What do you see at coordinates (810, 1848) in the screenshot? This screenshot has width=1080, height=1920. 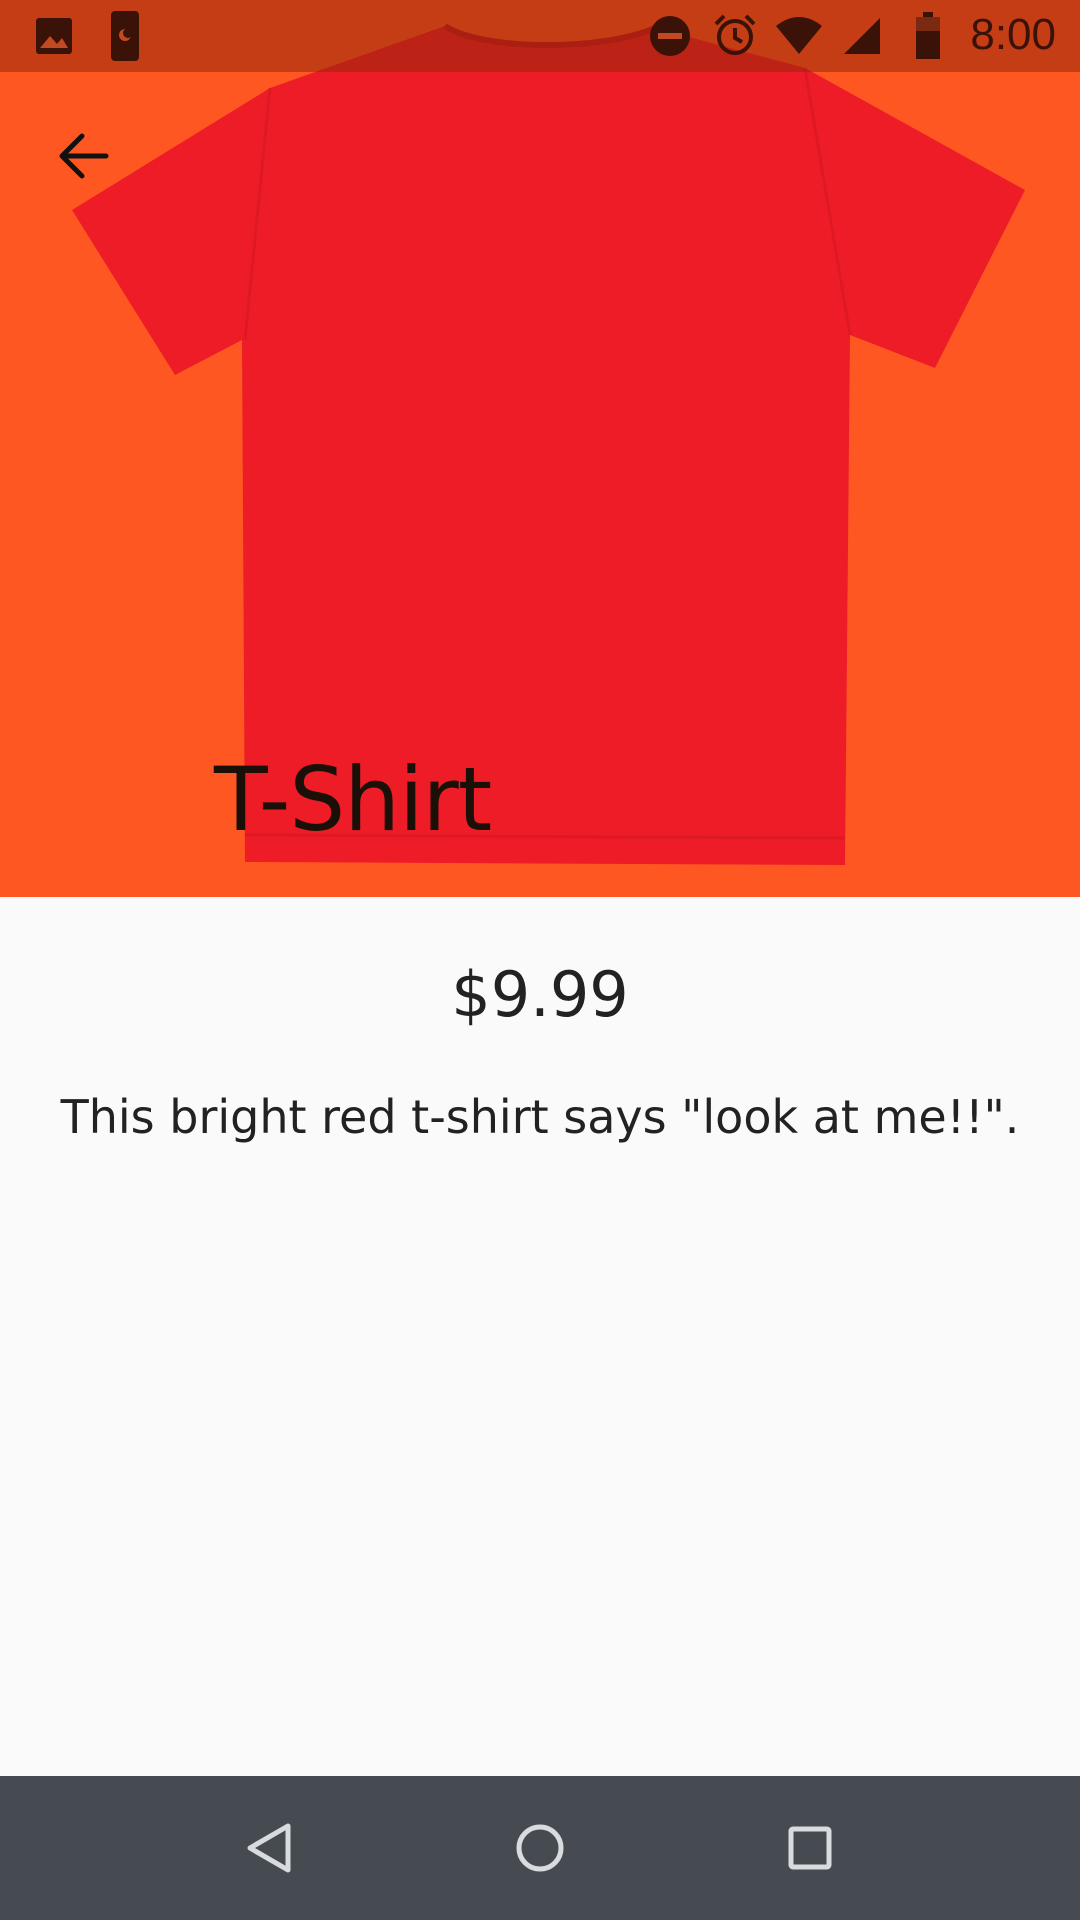 I see `nav-recents-icon` at bounding box center [810, 1848].